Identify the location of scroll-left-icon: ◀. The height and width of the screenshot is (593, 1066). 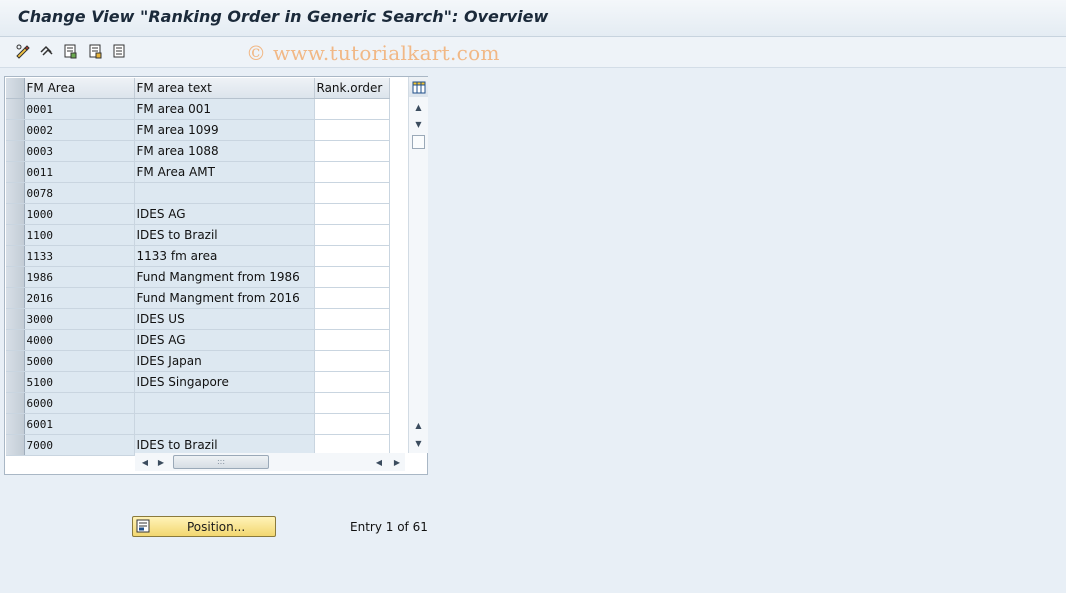
(145, 462).